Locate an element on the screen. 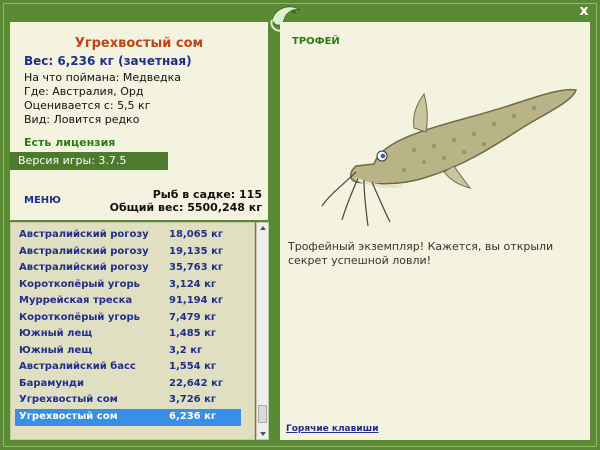  rating-threshold-info: Оценивается с: 5,5 кг is located at coordinates (87, 105).